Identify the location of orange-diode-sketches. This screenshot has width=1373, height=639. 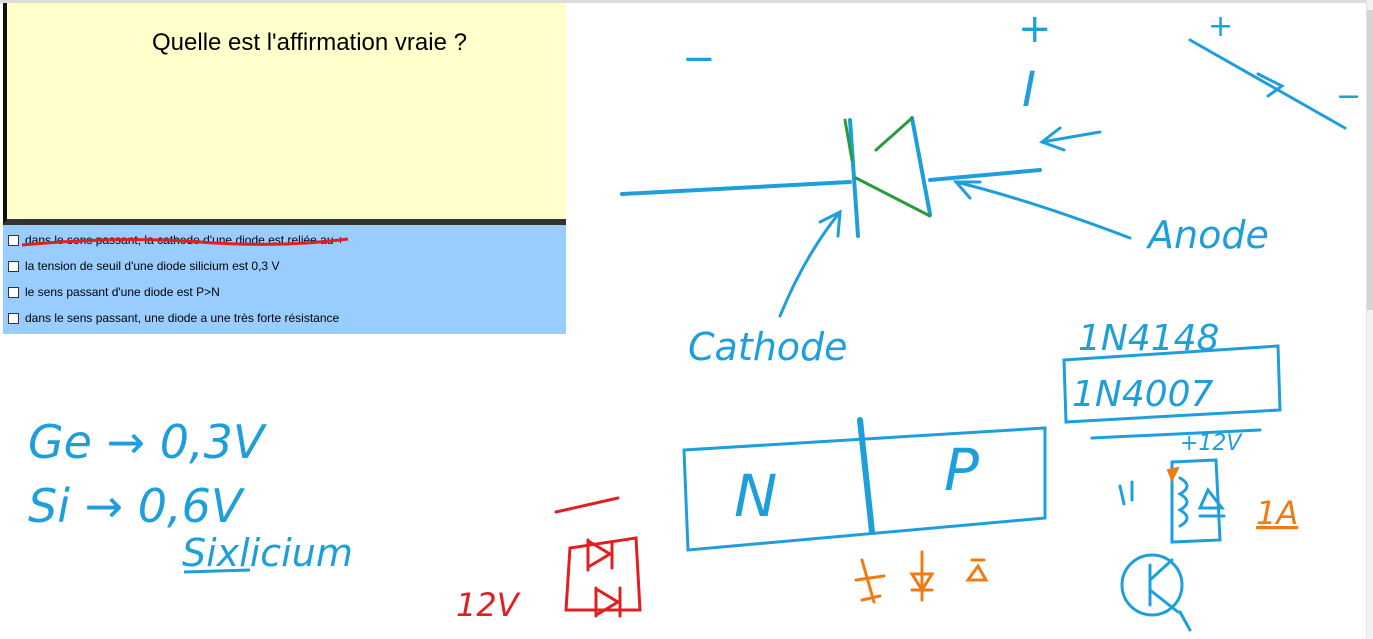
(921, 577).